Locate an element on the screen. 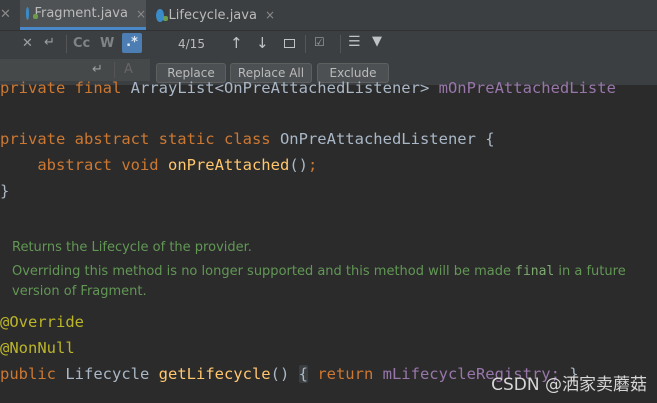 The image size is (657, 403). editor-tab-bar: ✕ Fragment.java × Lifecycle.java × is located at coordinates (328, 15).